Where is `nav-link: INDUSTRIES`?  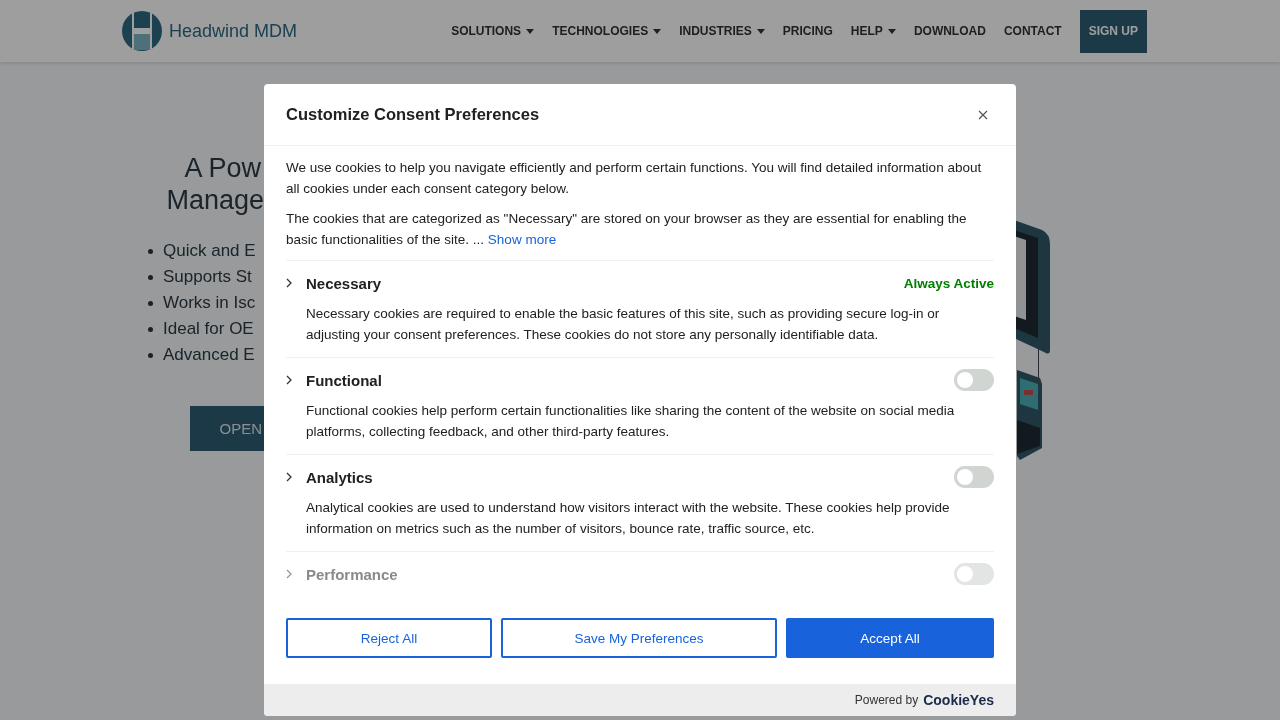
nav-link: INDUSTRIES is located at coordinates (722, 31).